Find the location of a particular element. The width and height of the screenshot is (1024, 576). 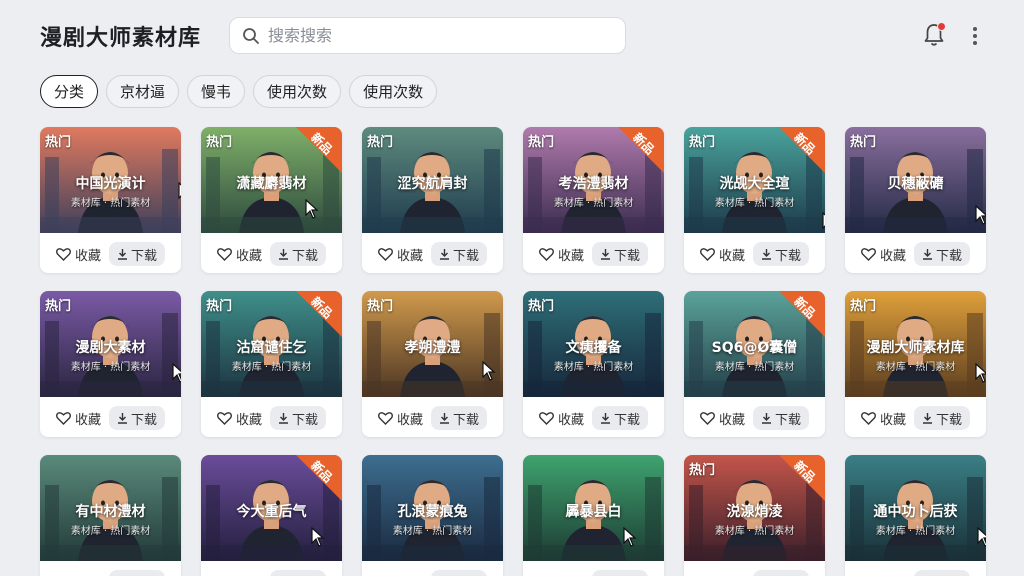

card-thumbnail: 有中材澧材 素材库 · 热门素材 is located at coordinates (110, 508).